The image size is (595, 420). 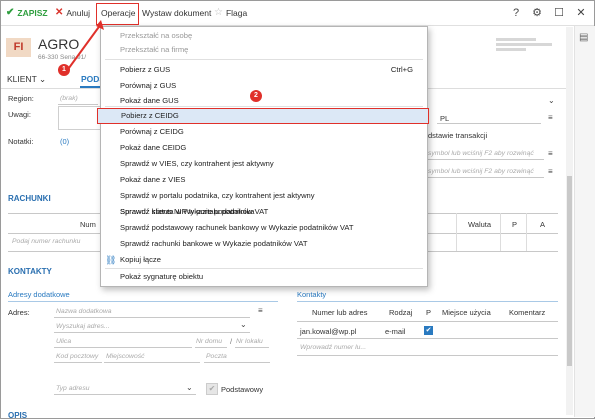 I want to click on step-marker-2: 2, so click(x=256, y=96).